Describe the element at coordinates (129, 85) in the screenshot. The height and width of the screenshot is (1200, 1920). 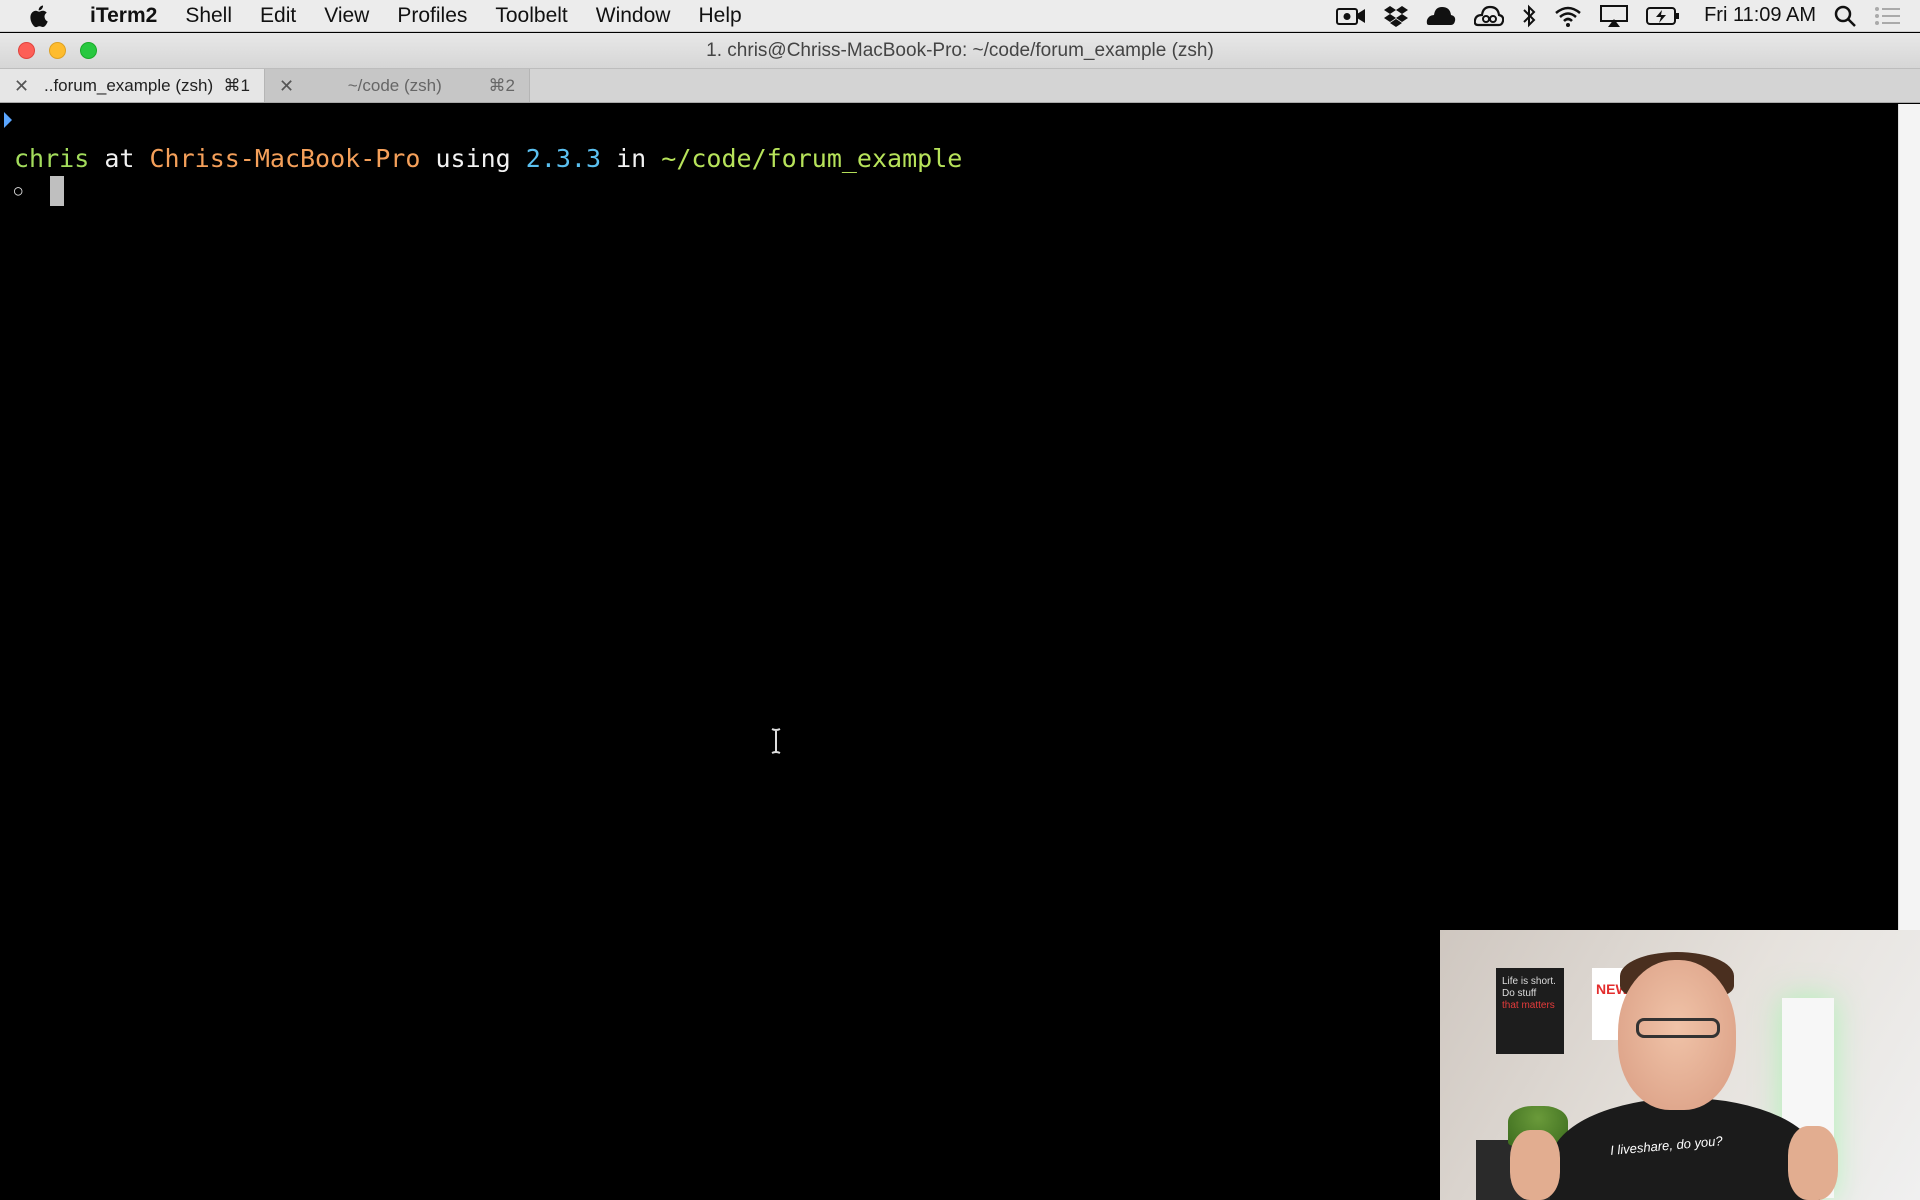
I see `tab-label: ..forum_example (zsh)` at that location.